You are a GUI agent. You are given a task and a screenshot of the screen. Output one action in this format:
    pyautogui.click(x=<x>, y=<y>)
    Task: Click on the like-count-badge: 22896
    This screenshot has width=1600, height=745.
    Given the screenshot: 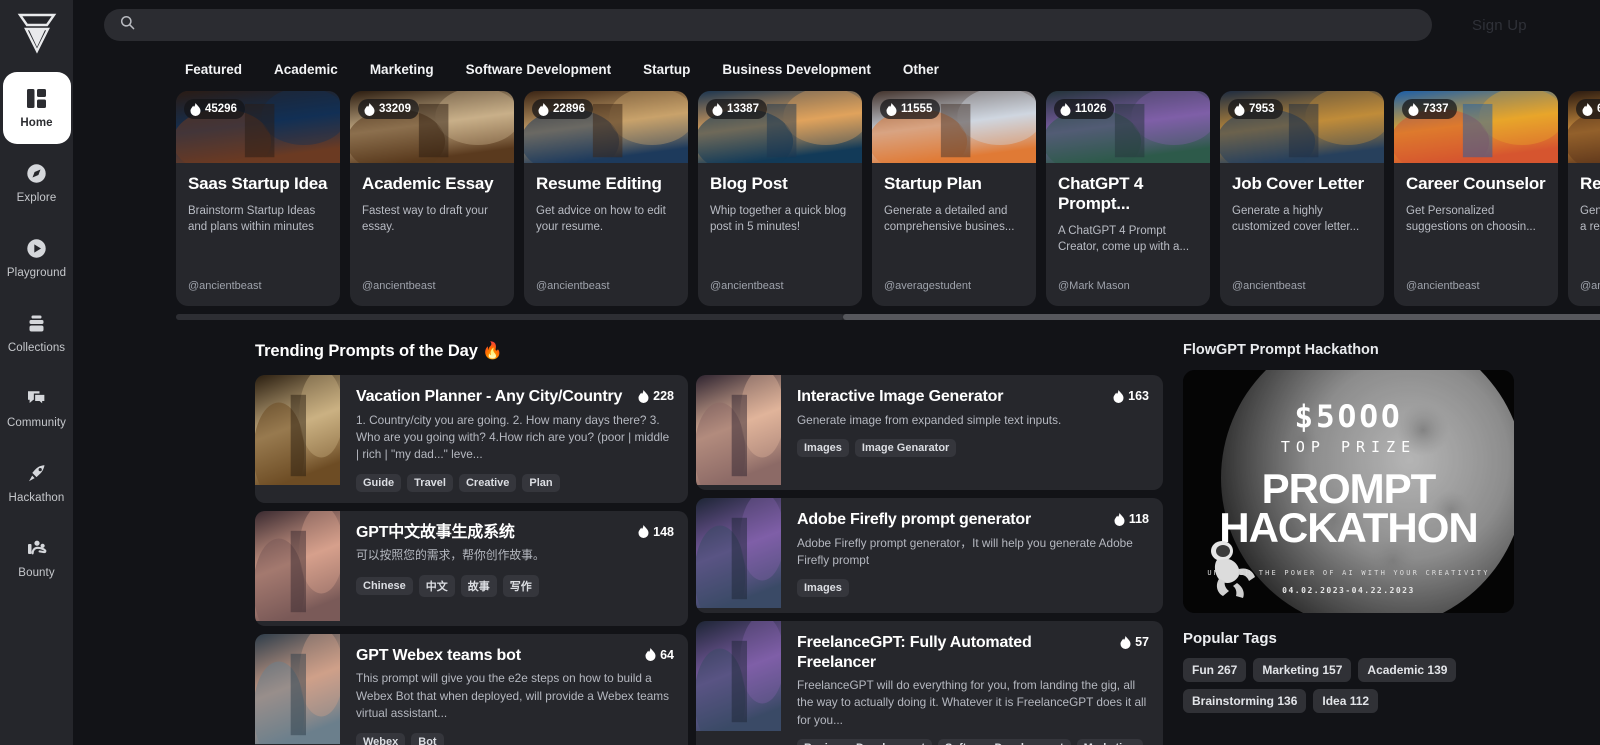 What is the action you would take?
    pyautogui.click(x=562, y=109)
    